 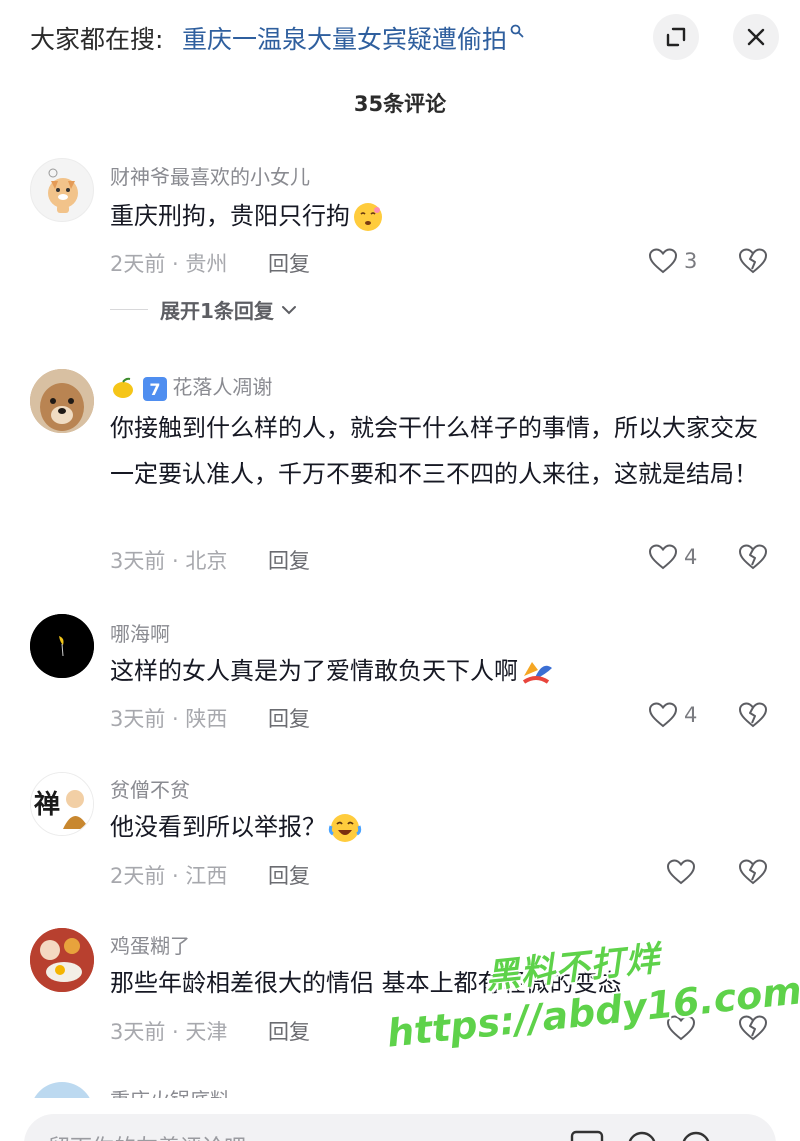 I want to click on trending-search-link: 重庆一温泉大量女宾疑遭偷拍, so click(x=353, y=38).